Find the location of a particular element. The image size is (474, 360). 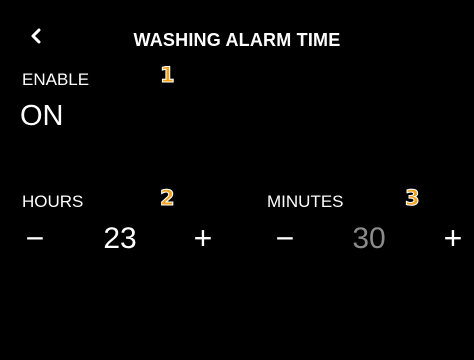

callout-badge-3: 3 is located at coordinates (413, 198).